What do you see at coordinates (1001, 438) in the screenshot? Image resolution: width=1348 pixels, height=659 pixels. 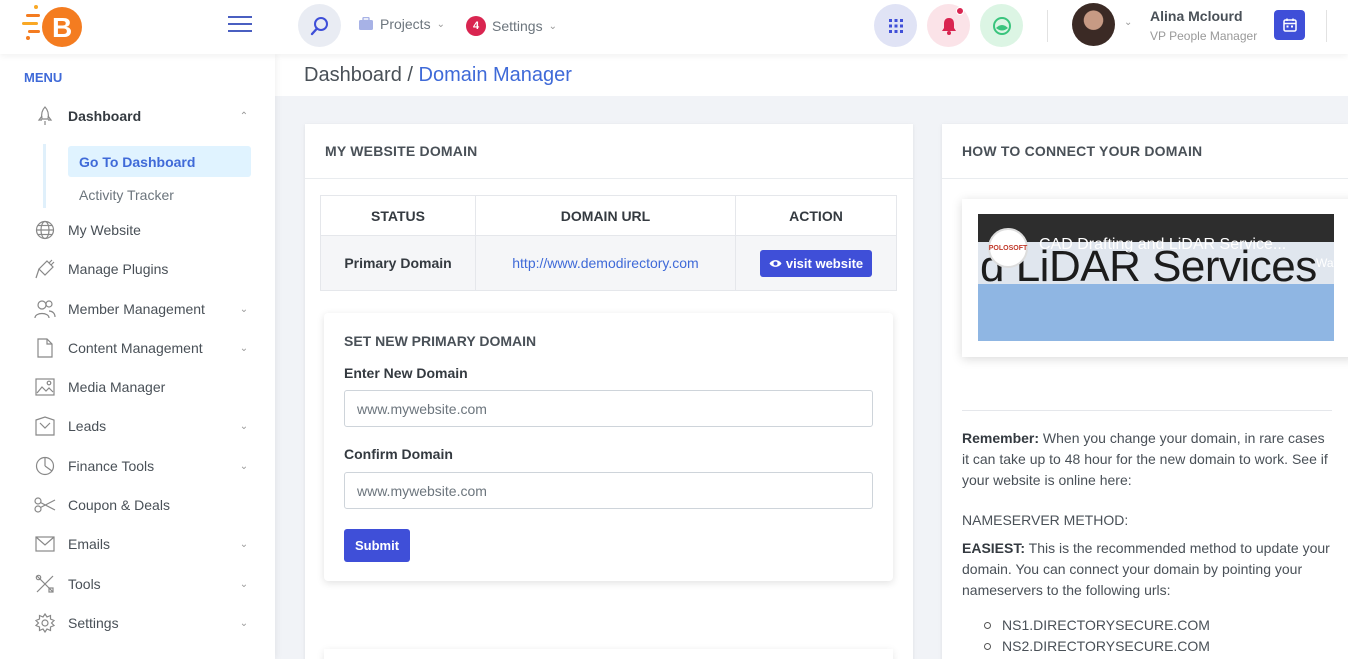 I see `remember-label: Remember:` at bounding box center [1001, 438].